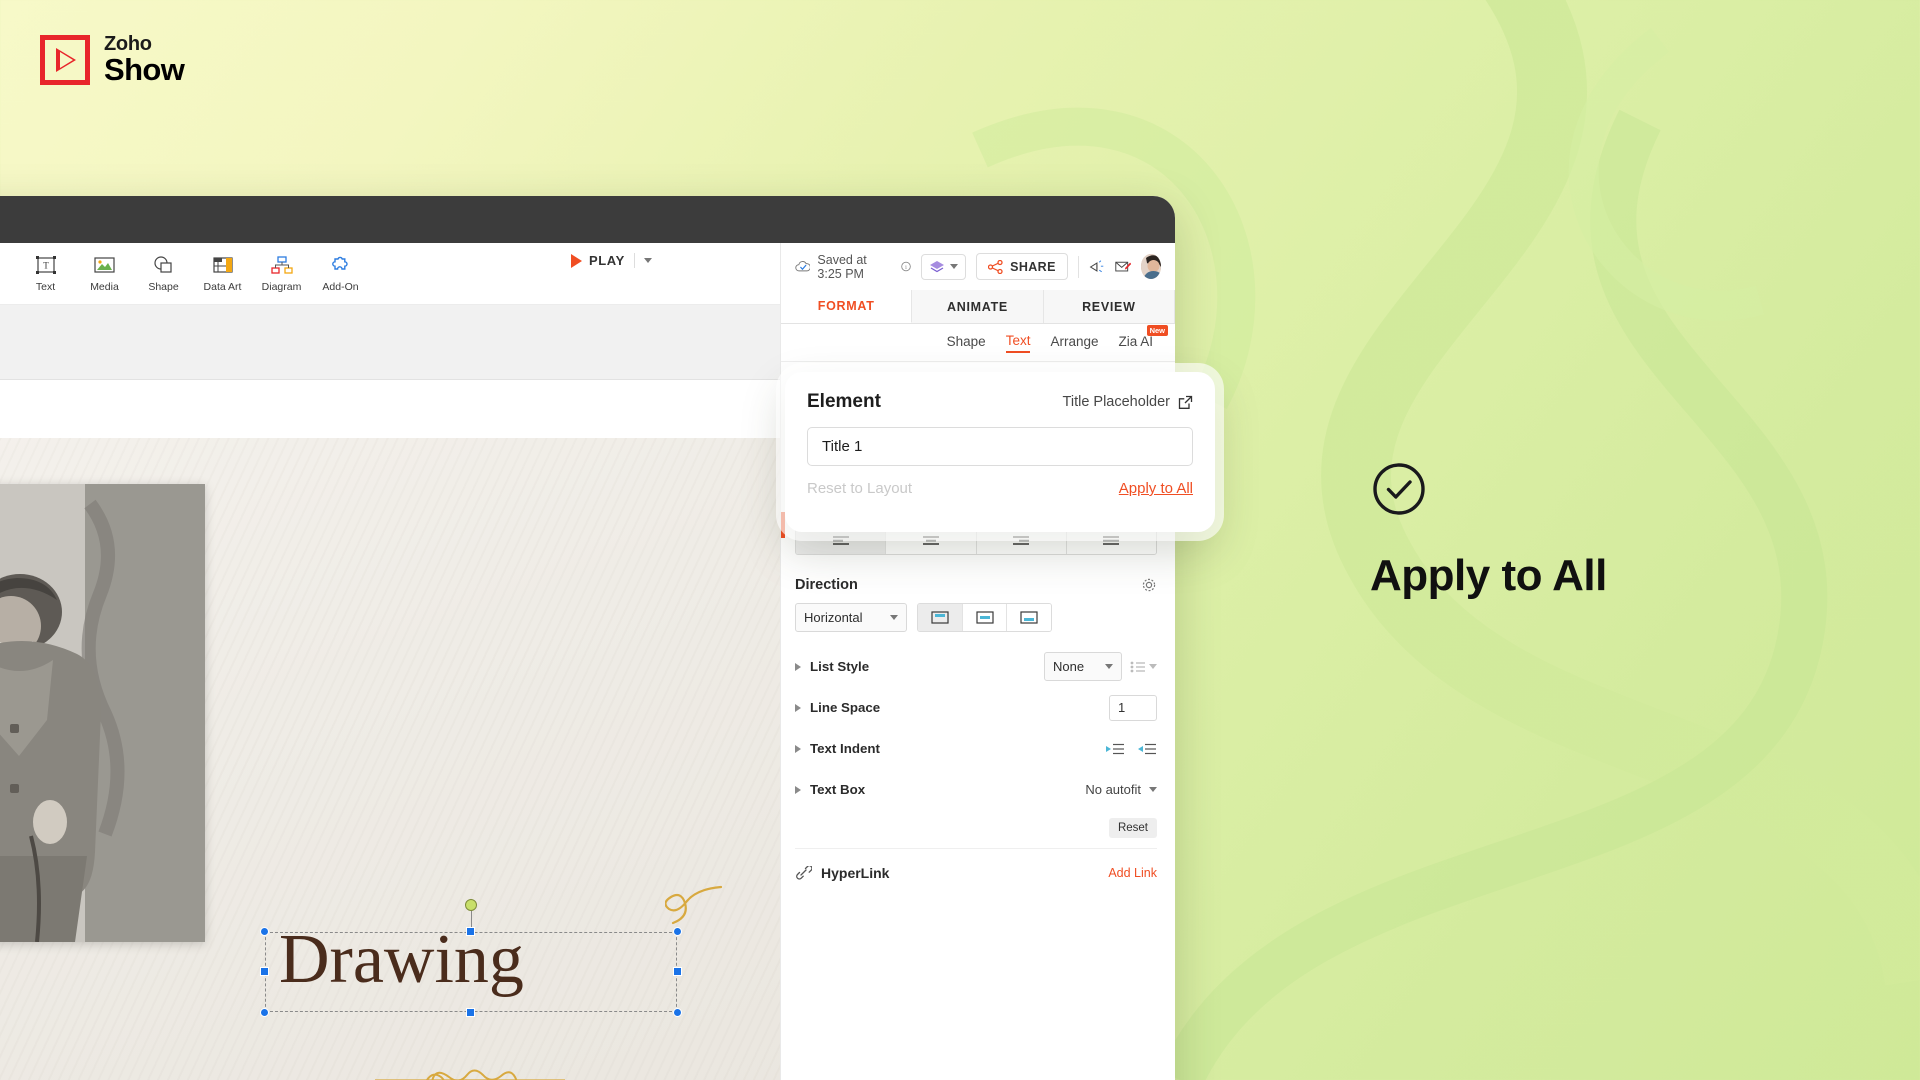 Image resolution: width=1920 pixels, height=1080 pixels. I want to click on promo-block: Apply to All, so click(1488, 530).